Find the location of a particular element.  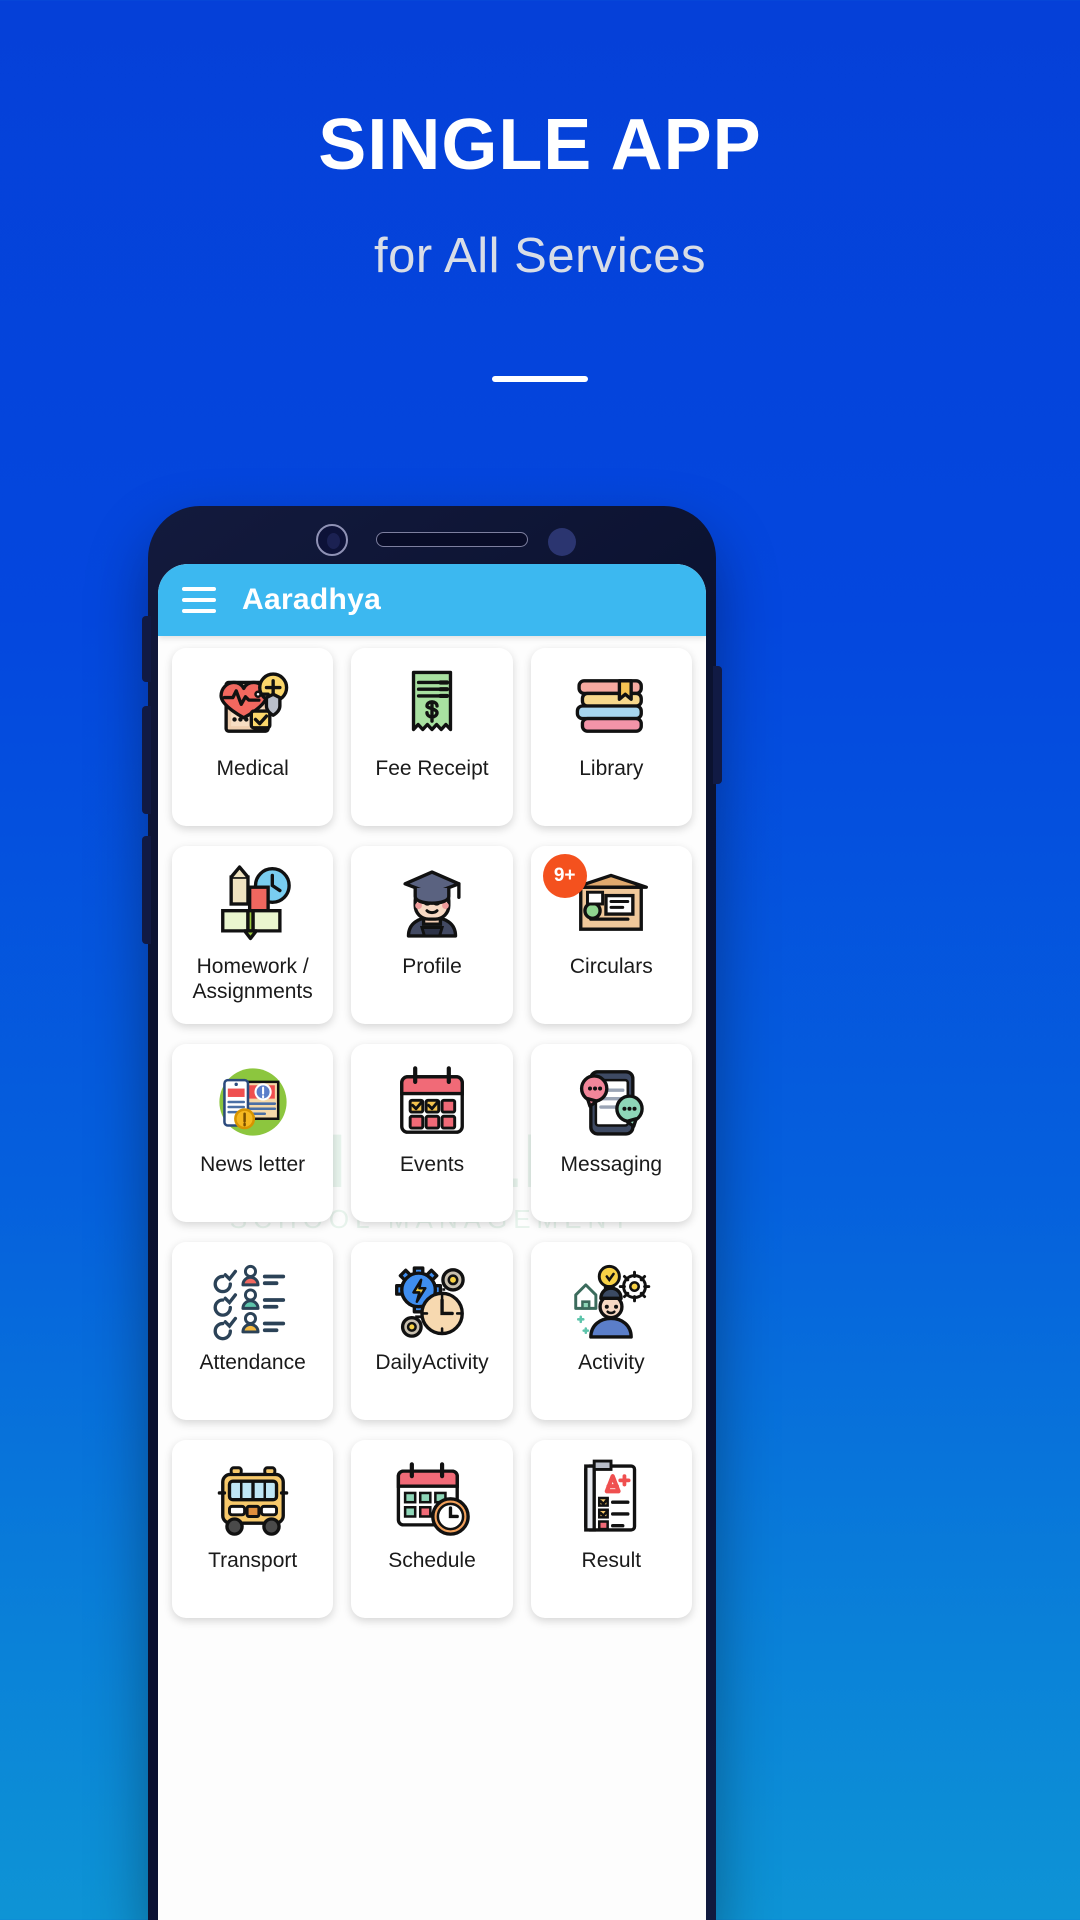

service-tile-activity: Activity is located at coordinates (611, 1331).